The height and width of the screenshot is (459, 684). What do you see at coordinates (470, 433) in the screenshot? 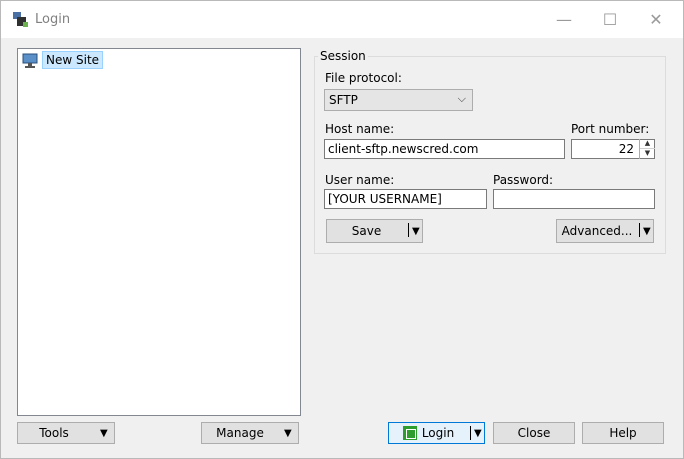
I see `login-separator` at bounding box center [470, 433].